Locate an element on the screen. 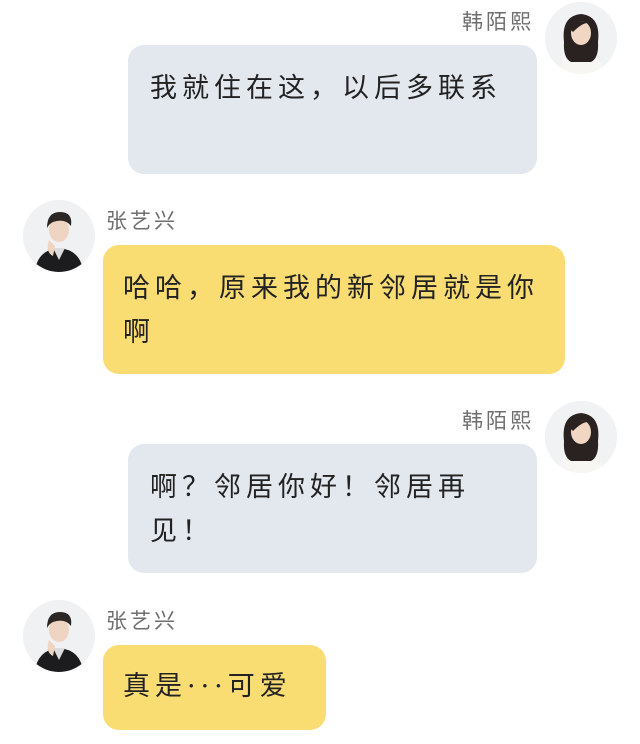  message-bubble: 啊？邻居你好！邻居再见！ is located at coordinates (332, 508).